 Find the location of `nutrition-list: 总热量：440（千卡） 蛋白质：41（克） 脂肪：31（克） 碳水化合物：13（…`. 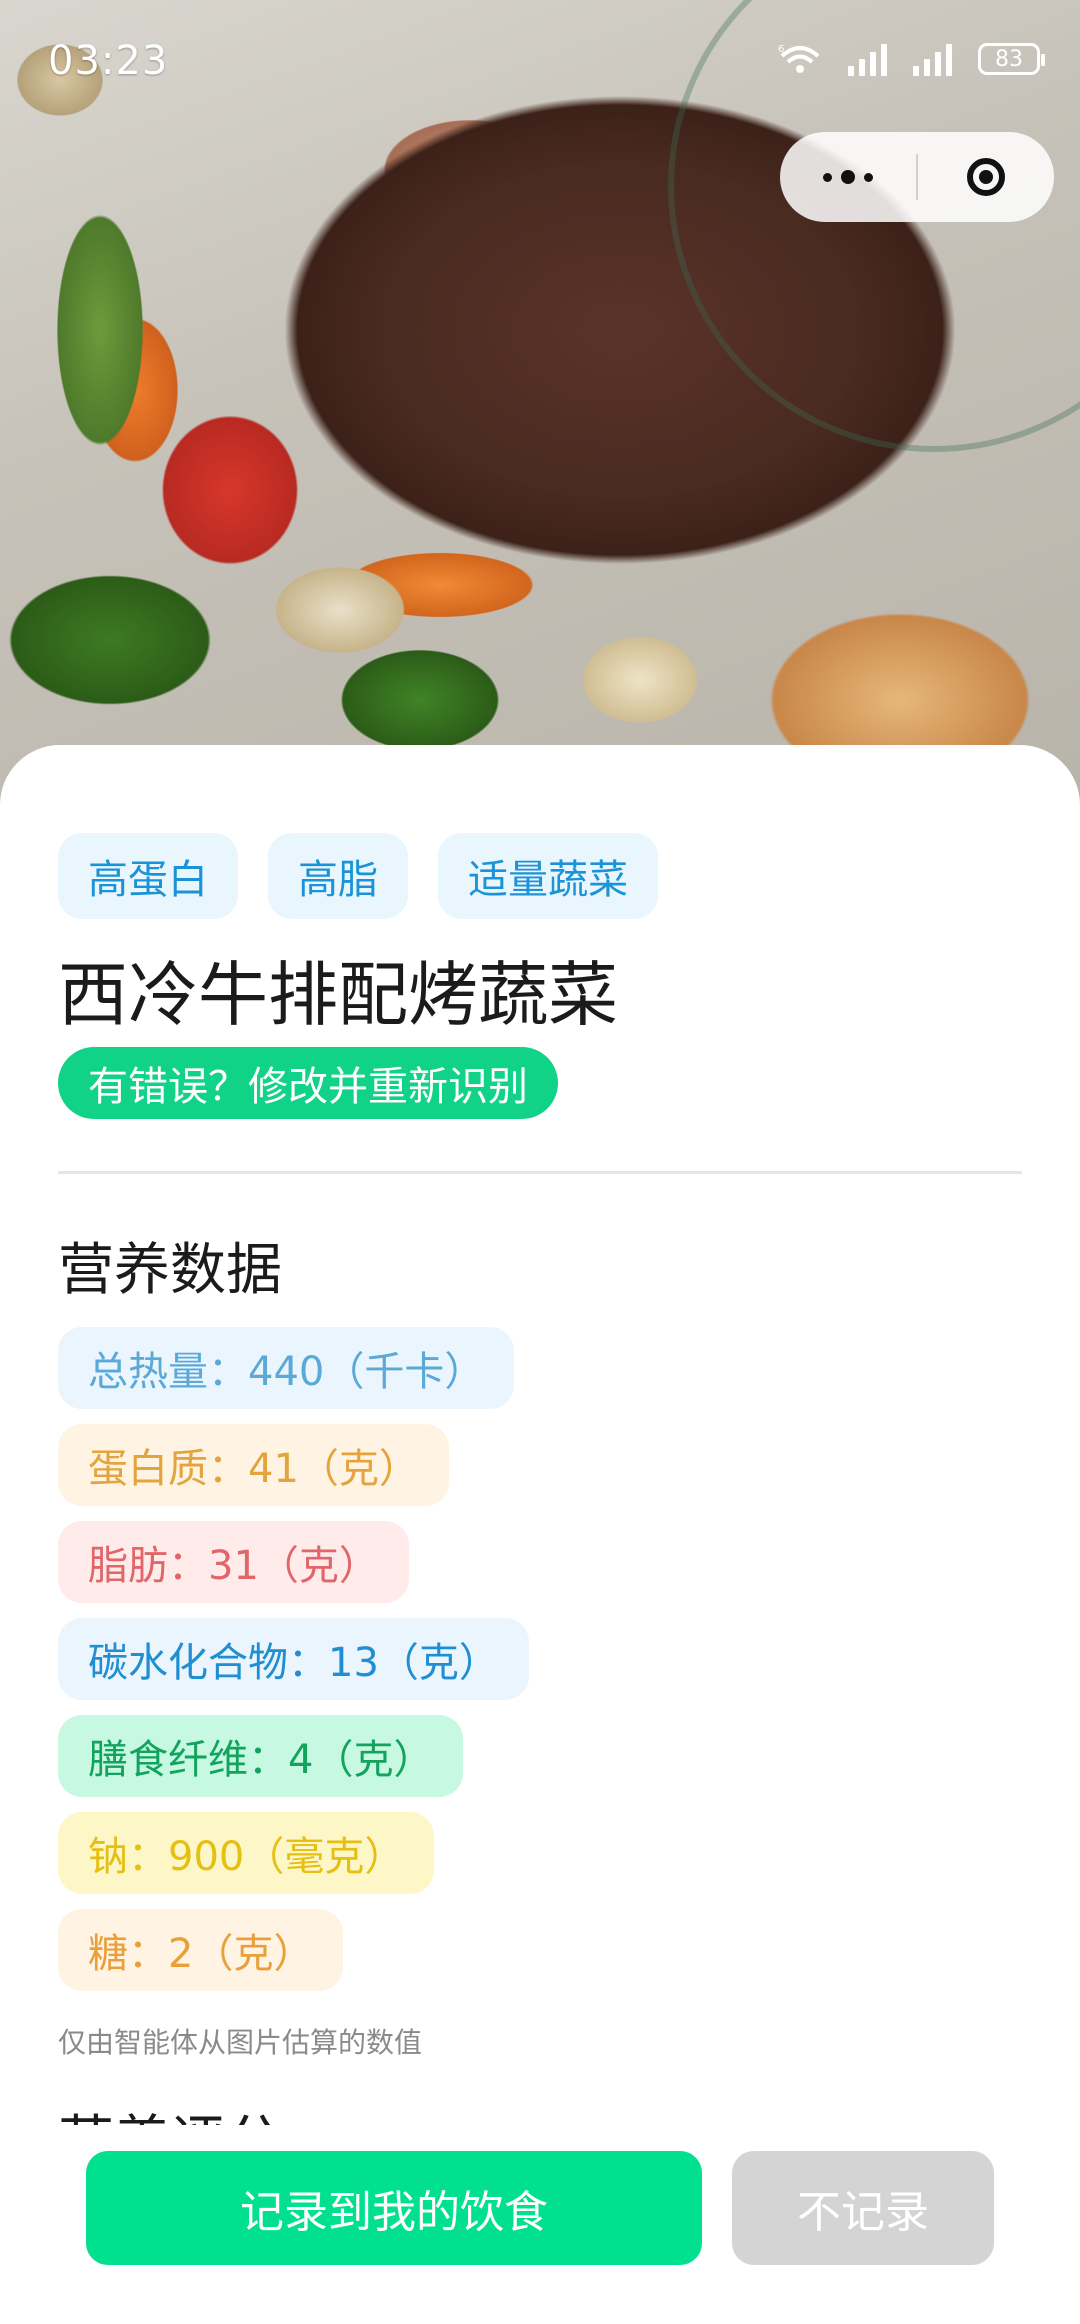

nutrition-list: 总热量：440（千卡） 蛋白质：41（克） 脂肪：31（克） 碳水化合物：13（… is located at coordinates (293, 1659).